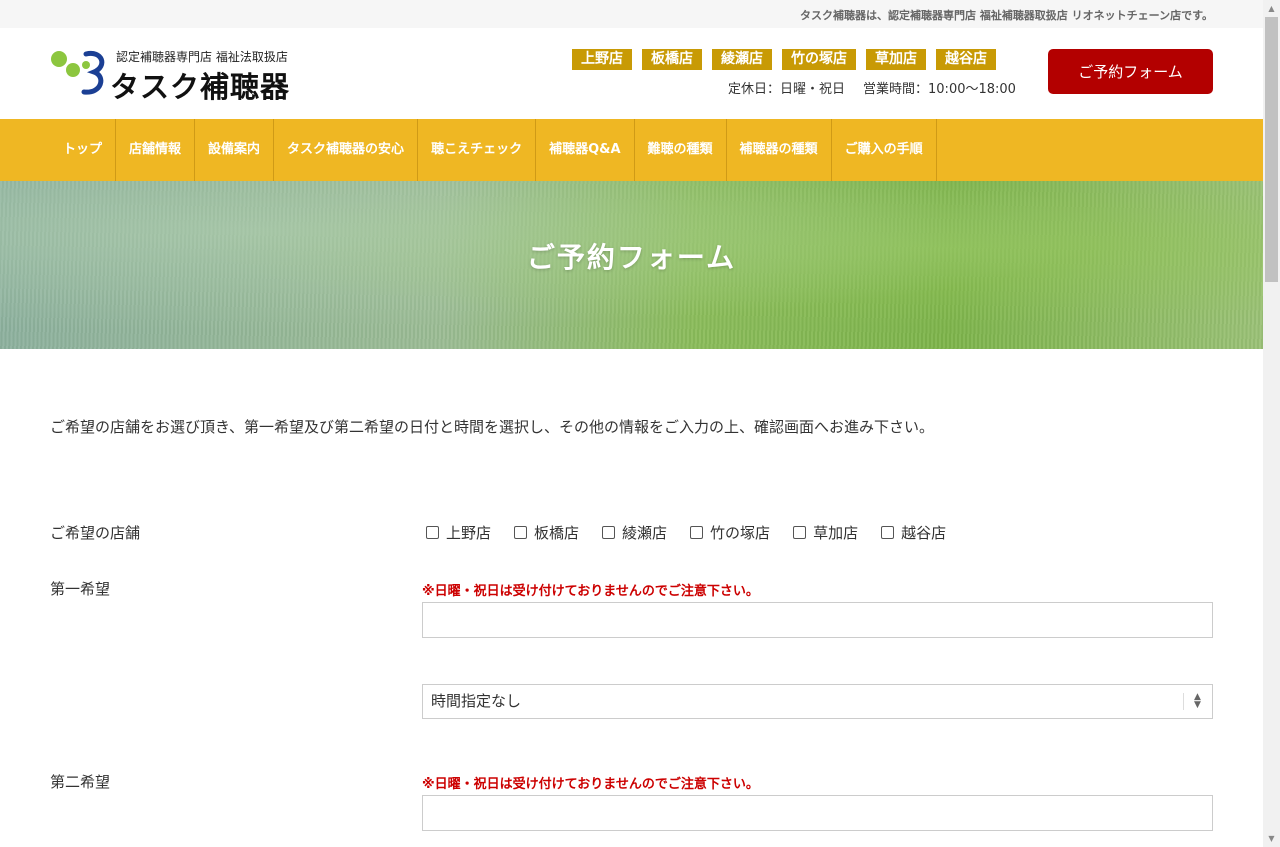  I want to click on nav-item-hearing-aid-types: 補聴器の種類, so click(779, 150).